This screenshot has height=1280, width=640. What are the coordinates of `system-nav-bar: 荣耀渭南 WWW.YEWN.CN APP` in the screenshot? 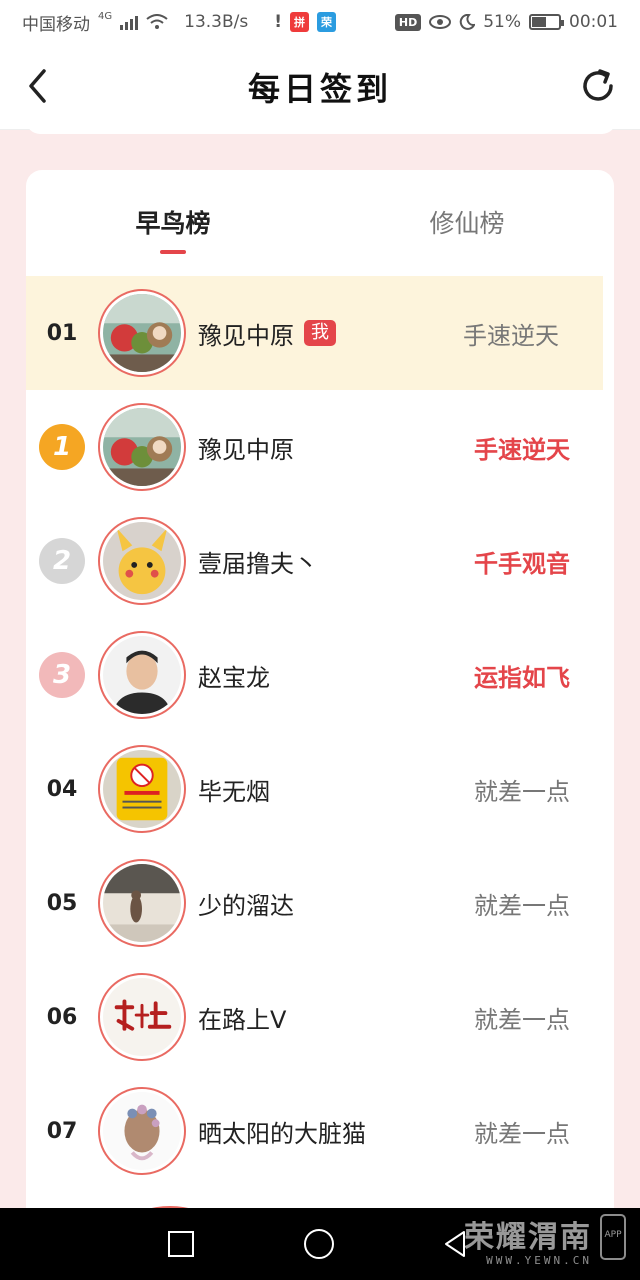 It's located at (320, 1244).